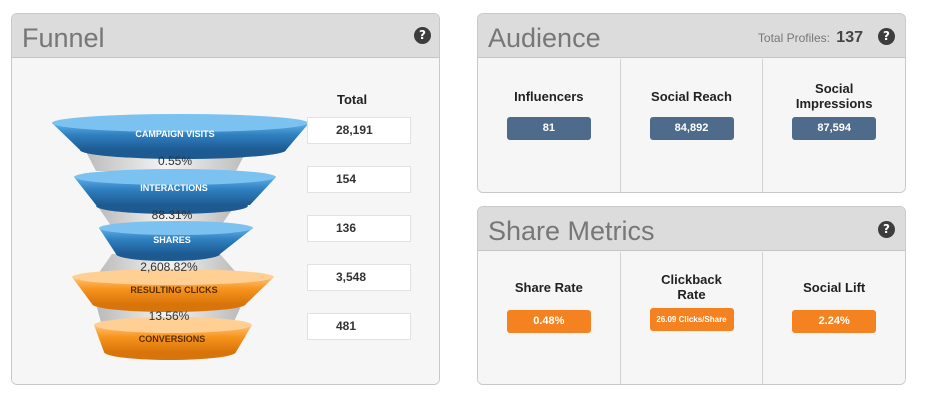  Describe the element at coordinates (359, 130) in the screenshot. I see `total-value-campaign-visits: 28,191` at that location.